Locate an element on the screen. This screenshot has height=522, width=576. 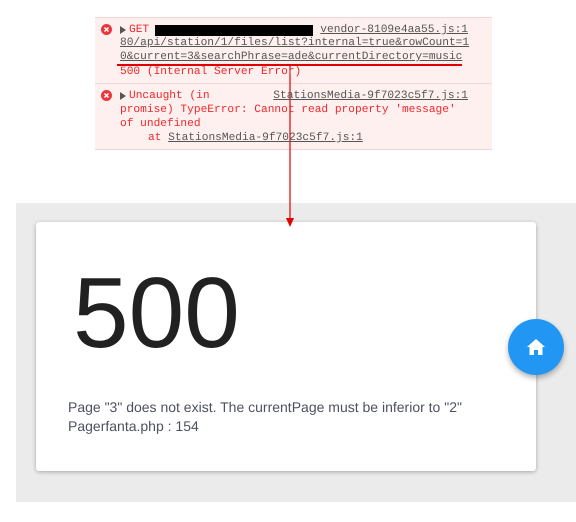
error-location: Pagerfanta.php : 154 is located at coordinates (134, 426).